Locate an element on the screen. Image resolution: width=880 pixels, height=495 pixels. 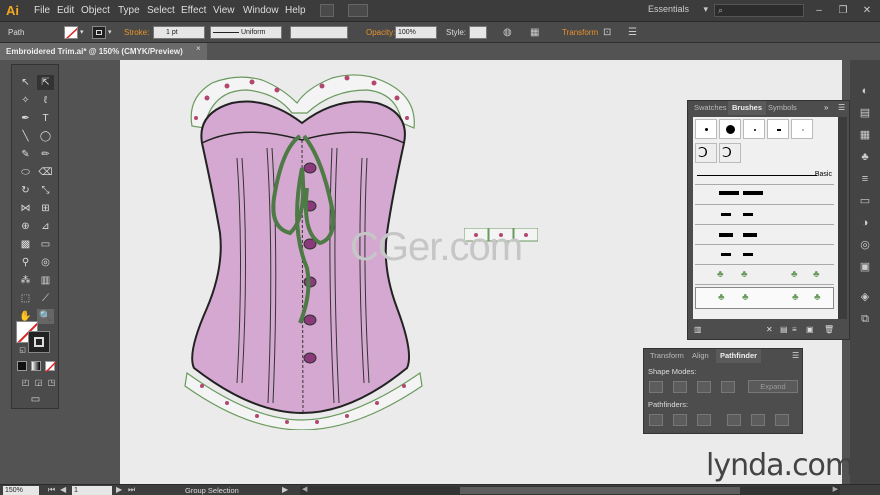
tab-swatches: Swatches is located at coordinates (710, 108).